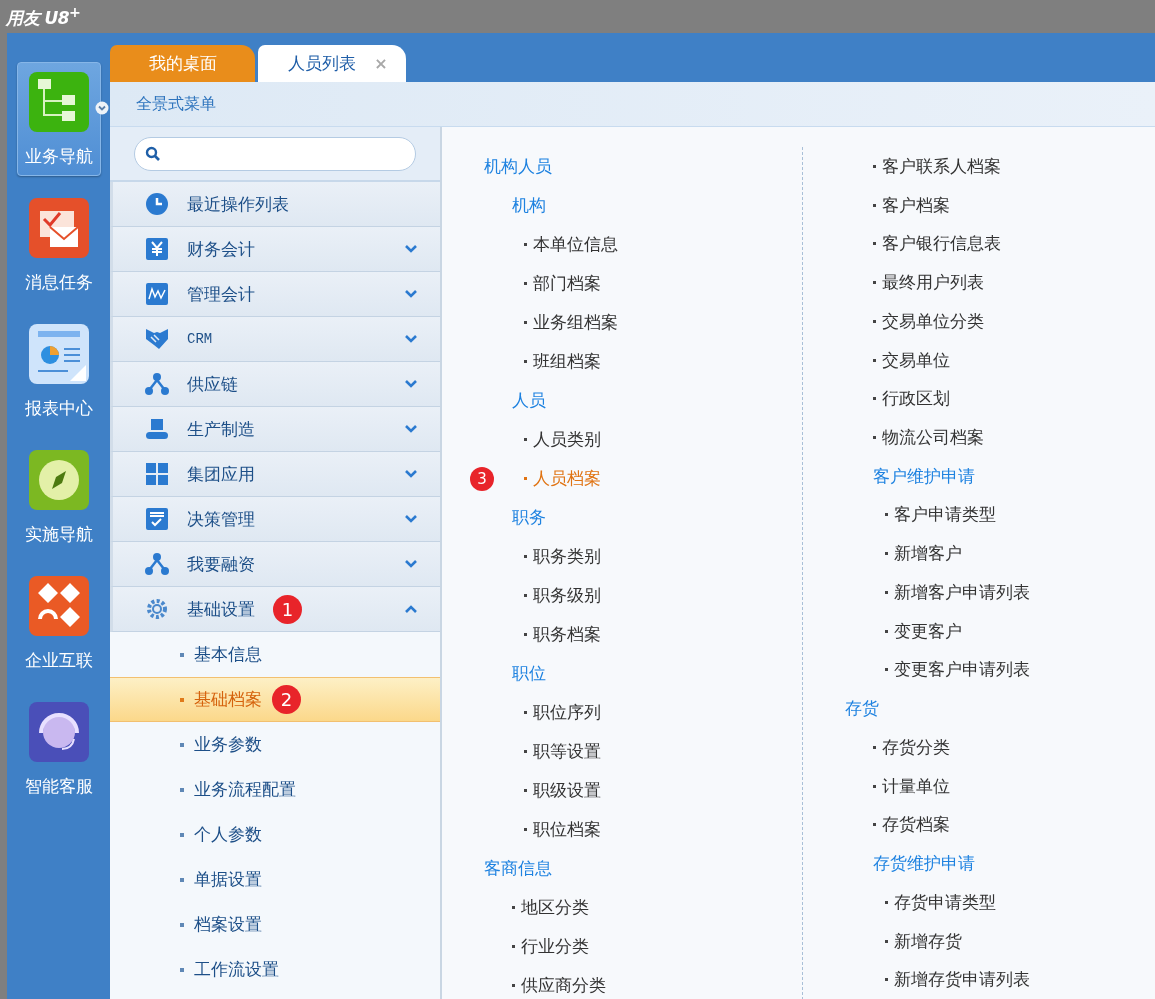  I want to click on subcategory-heading: 机构, so click(529, 205).